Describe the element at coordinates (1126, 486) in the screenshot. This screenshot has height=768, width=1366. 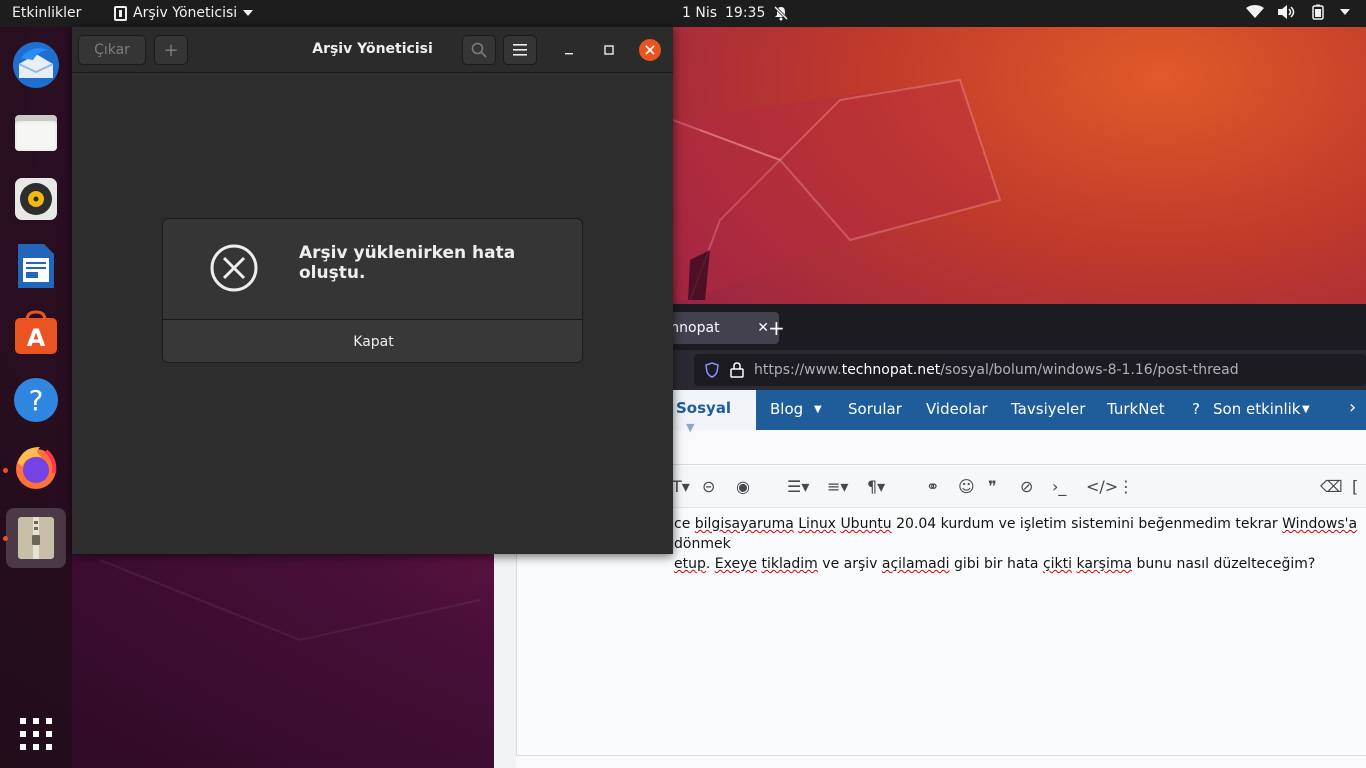
I see `more-icon: ⋮` at that location.